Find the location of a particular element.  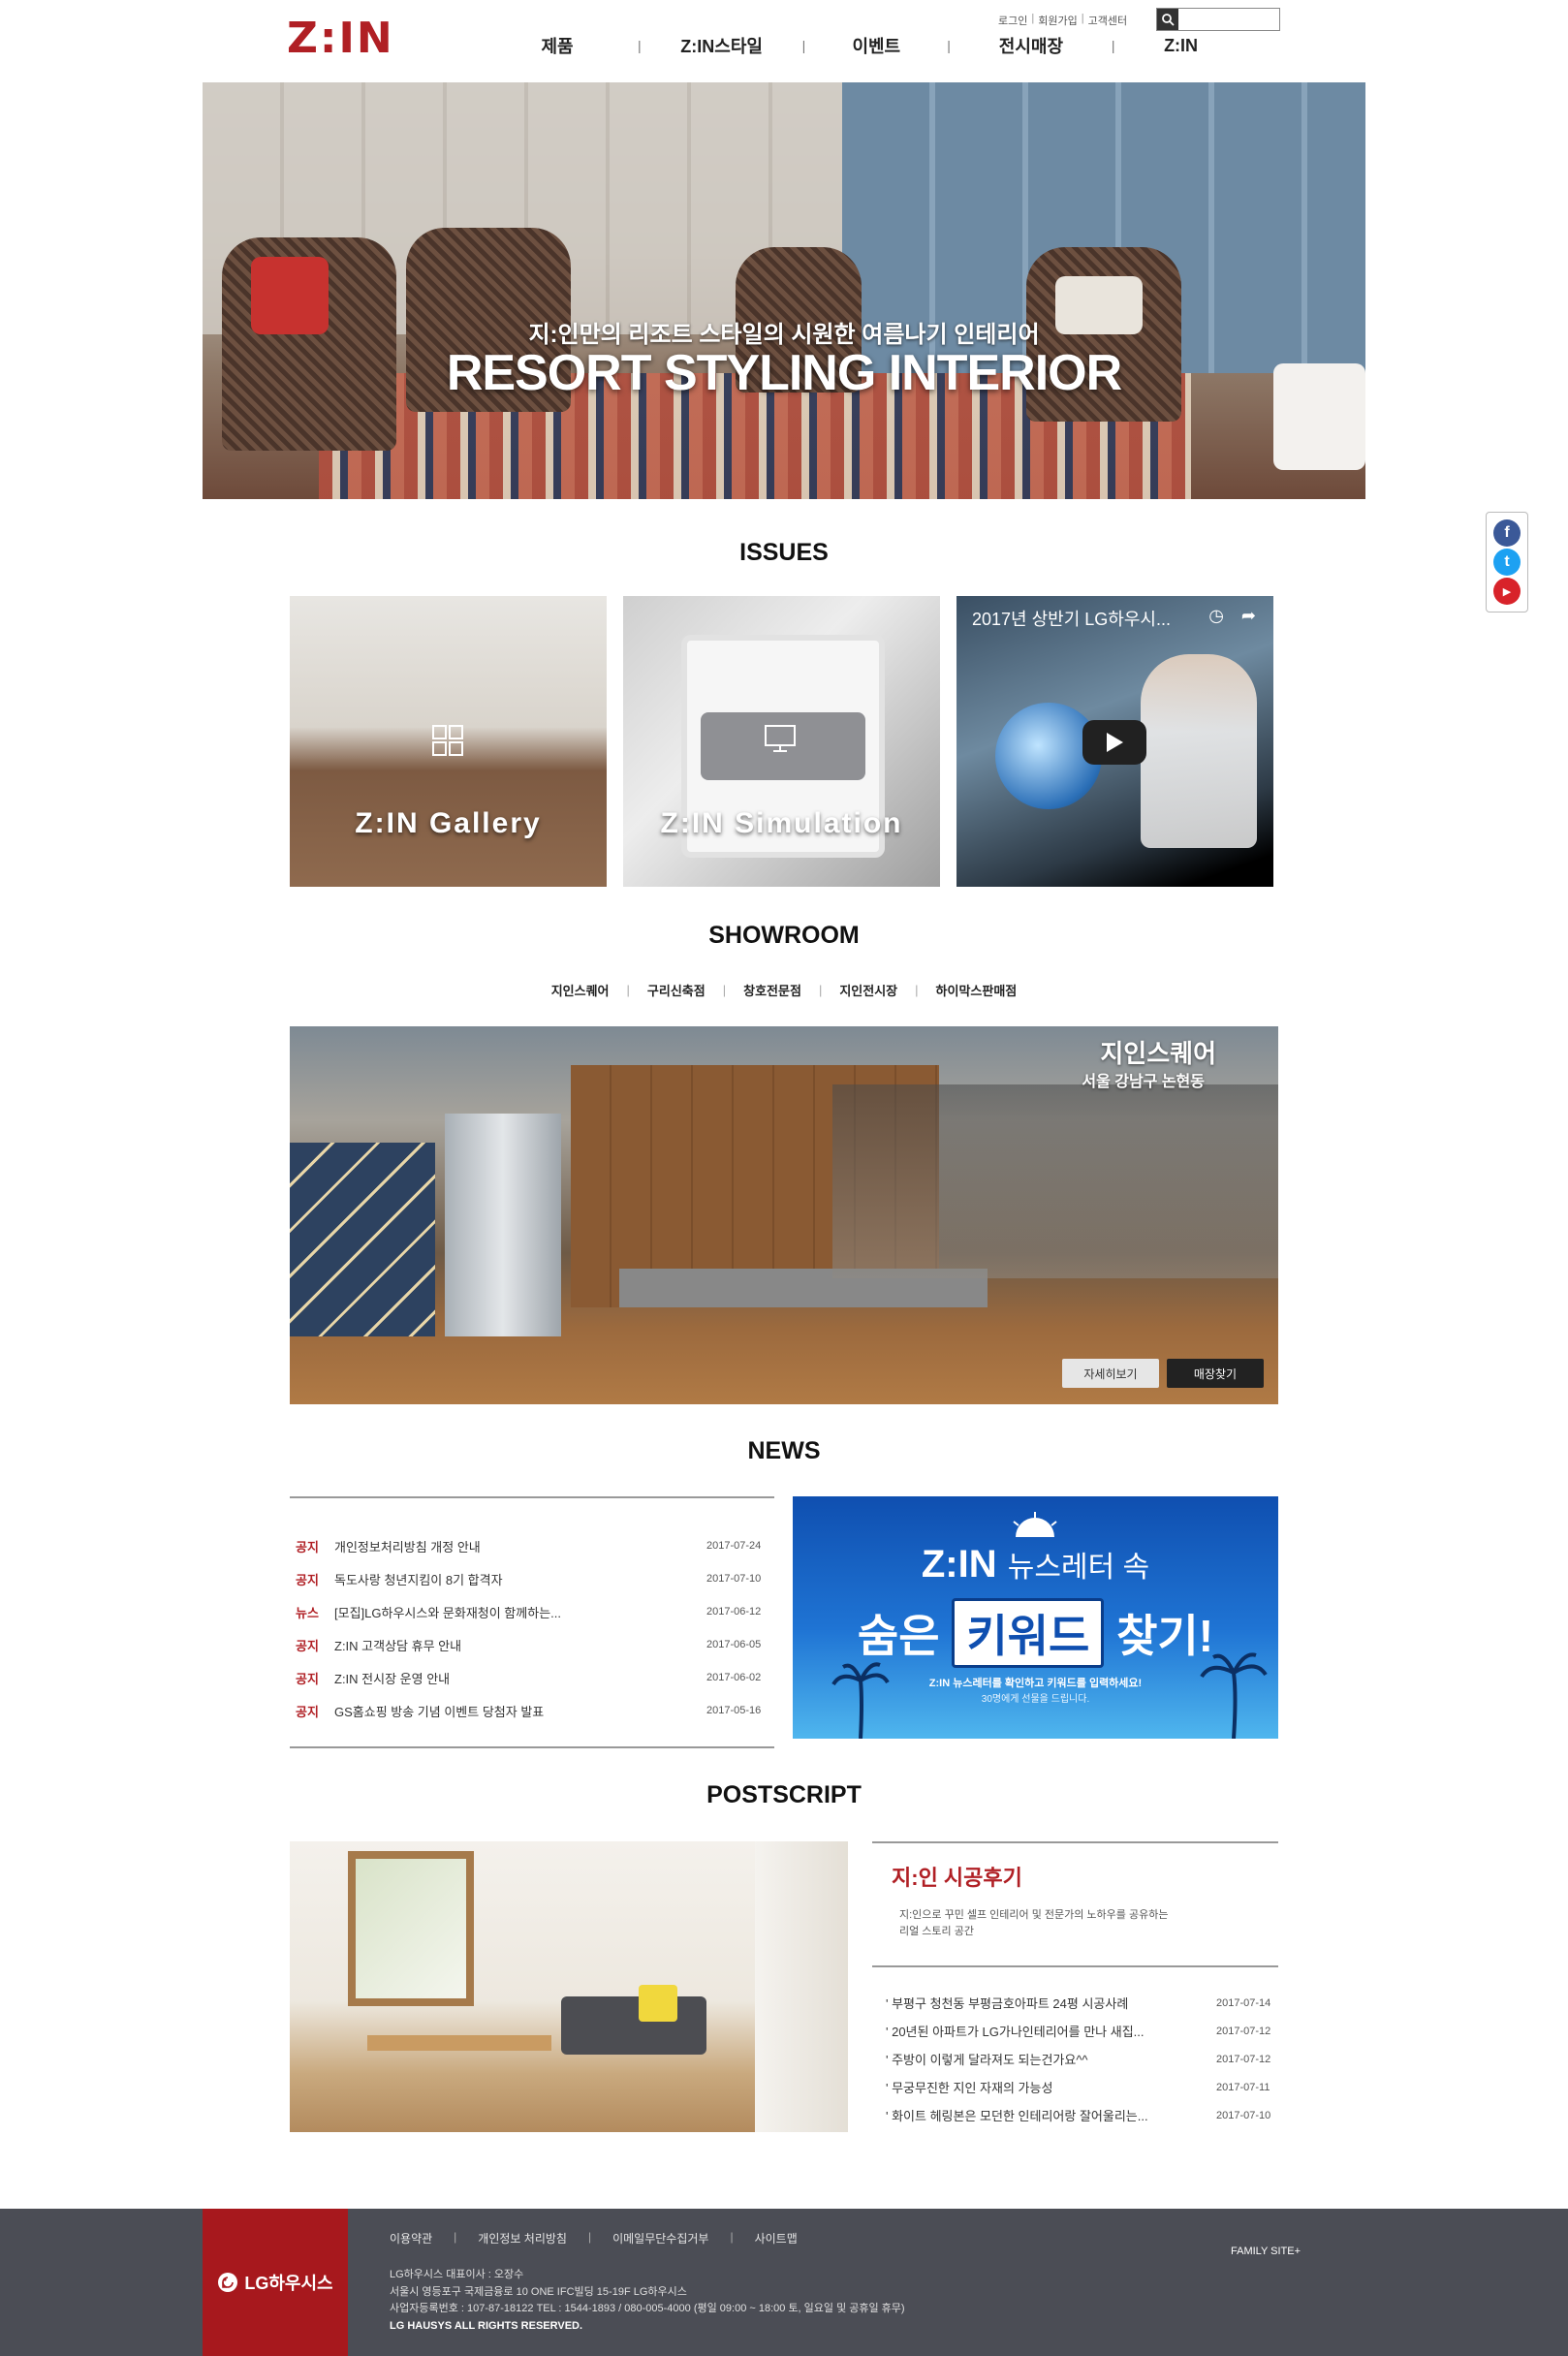

palm-tree-icon is located at coordinates (860, 1700).